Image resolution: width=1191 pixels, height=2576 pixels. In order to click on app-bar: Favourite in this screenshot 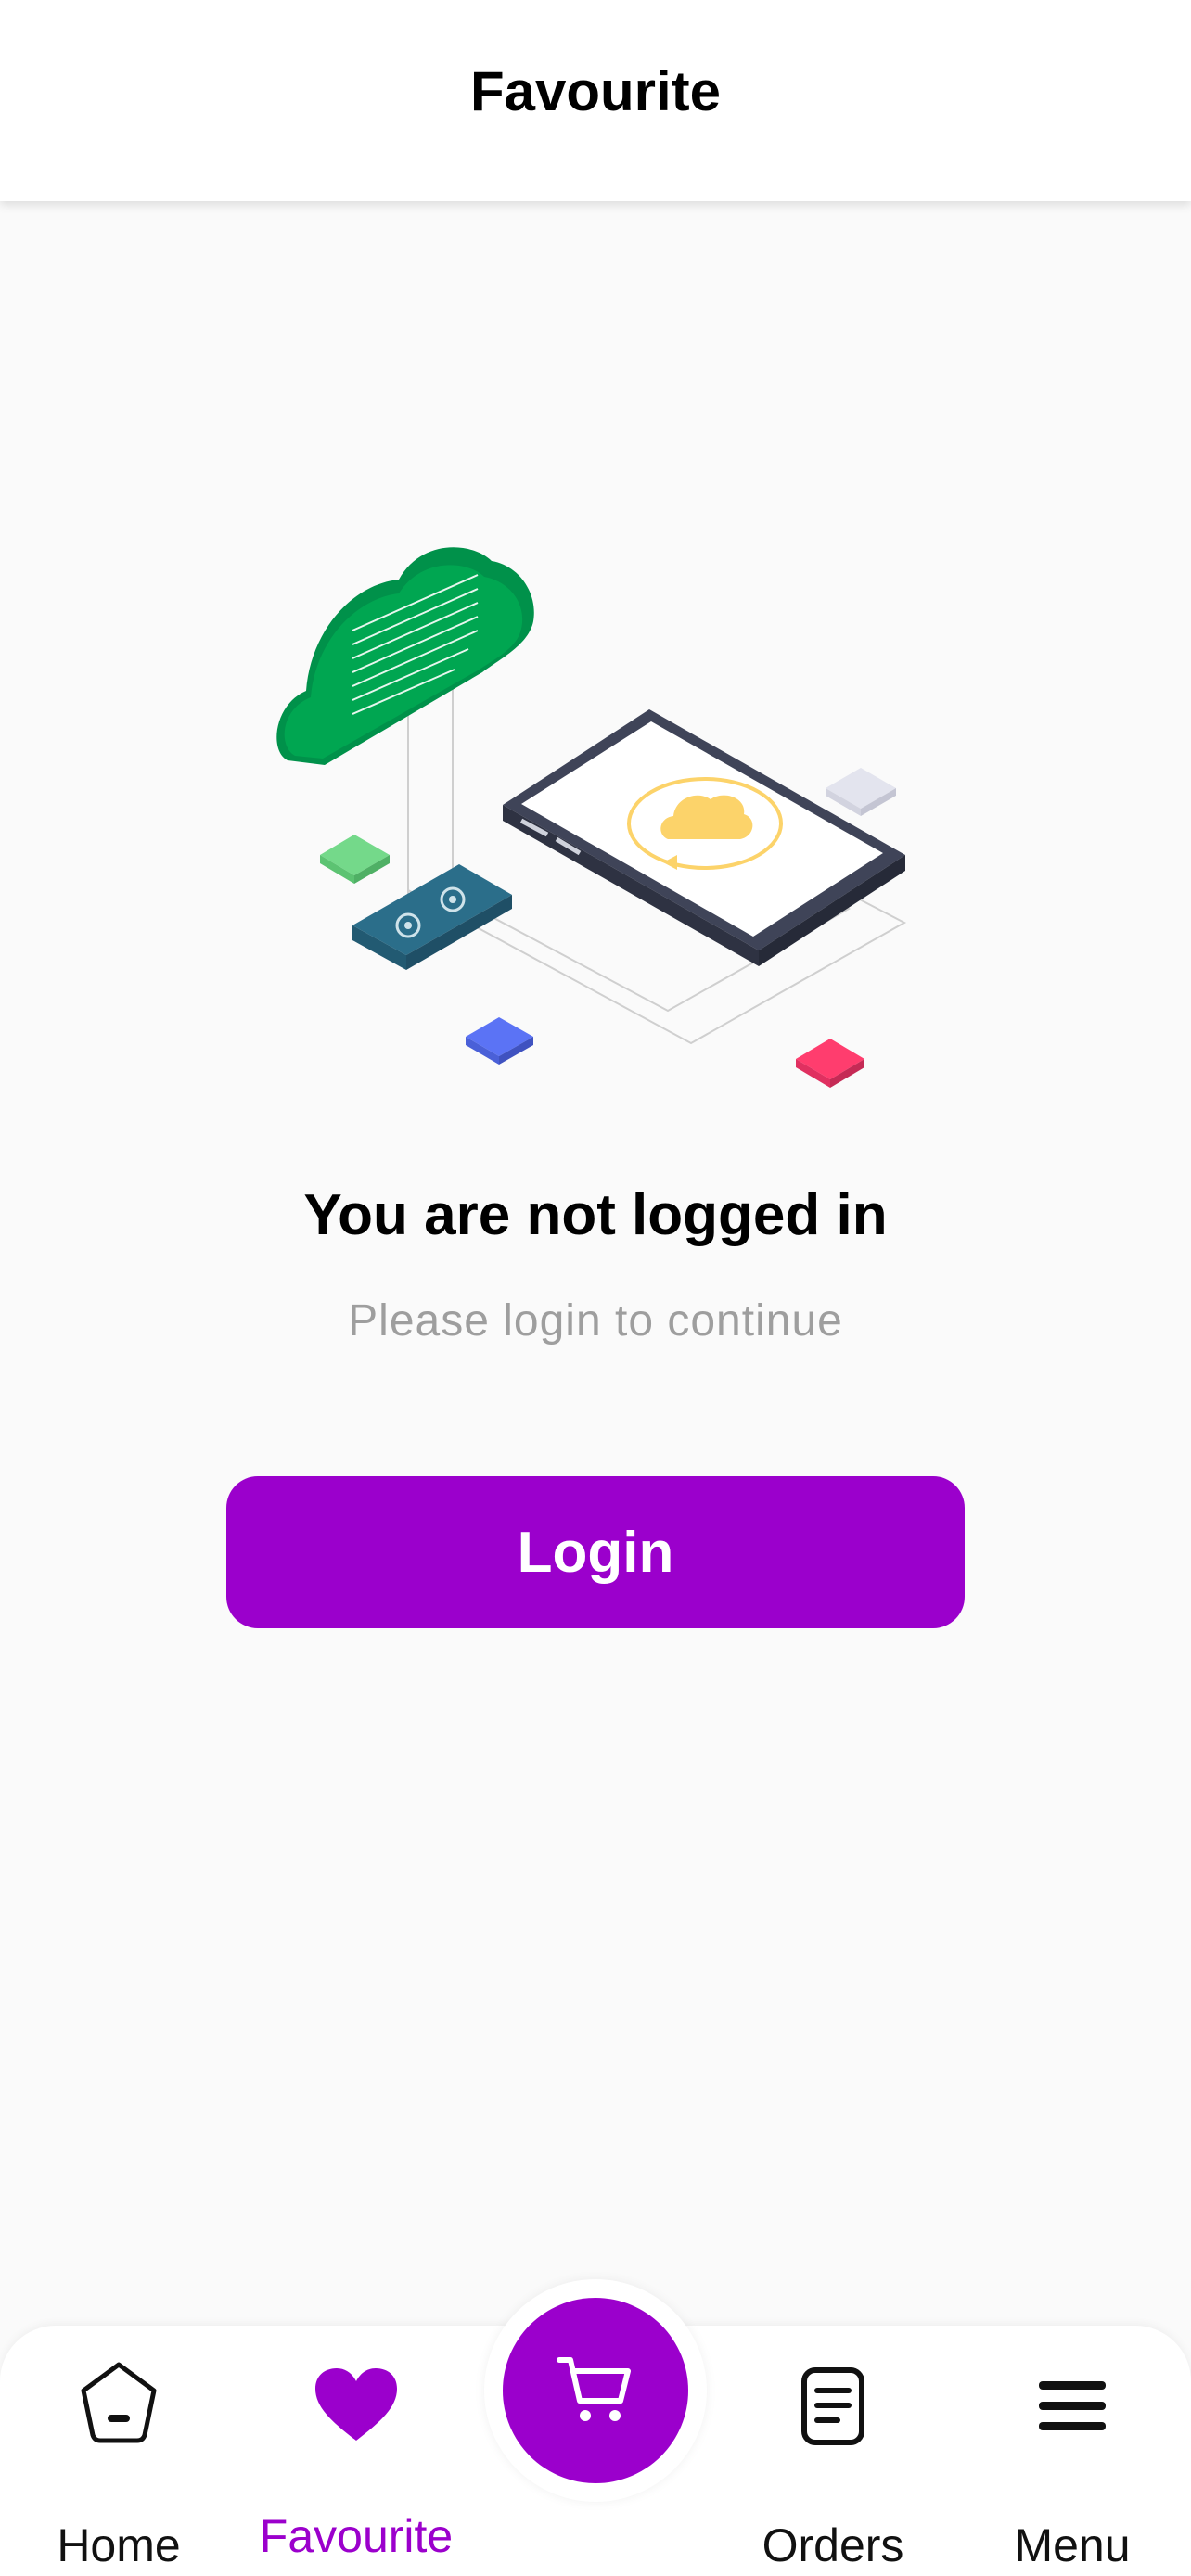, I will do `click(595, 100)`.